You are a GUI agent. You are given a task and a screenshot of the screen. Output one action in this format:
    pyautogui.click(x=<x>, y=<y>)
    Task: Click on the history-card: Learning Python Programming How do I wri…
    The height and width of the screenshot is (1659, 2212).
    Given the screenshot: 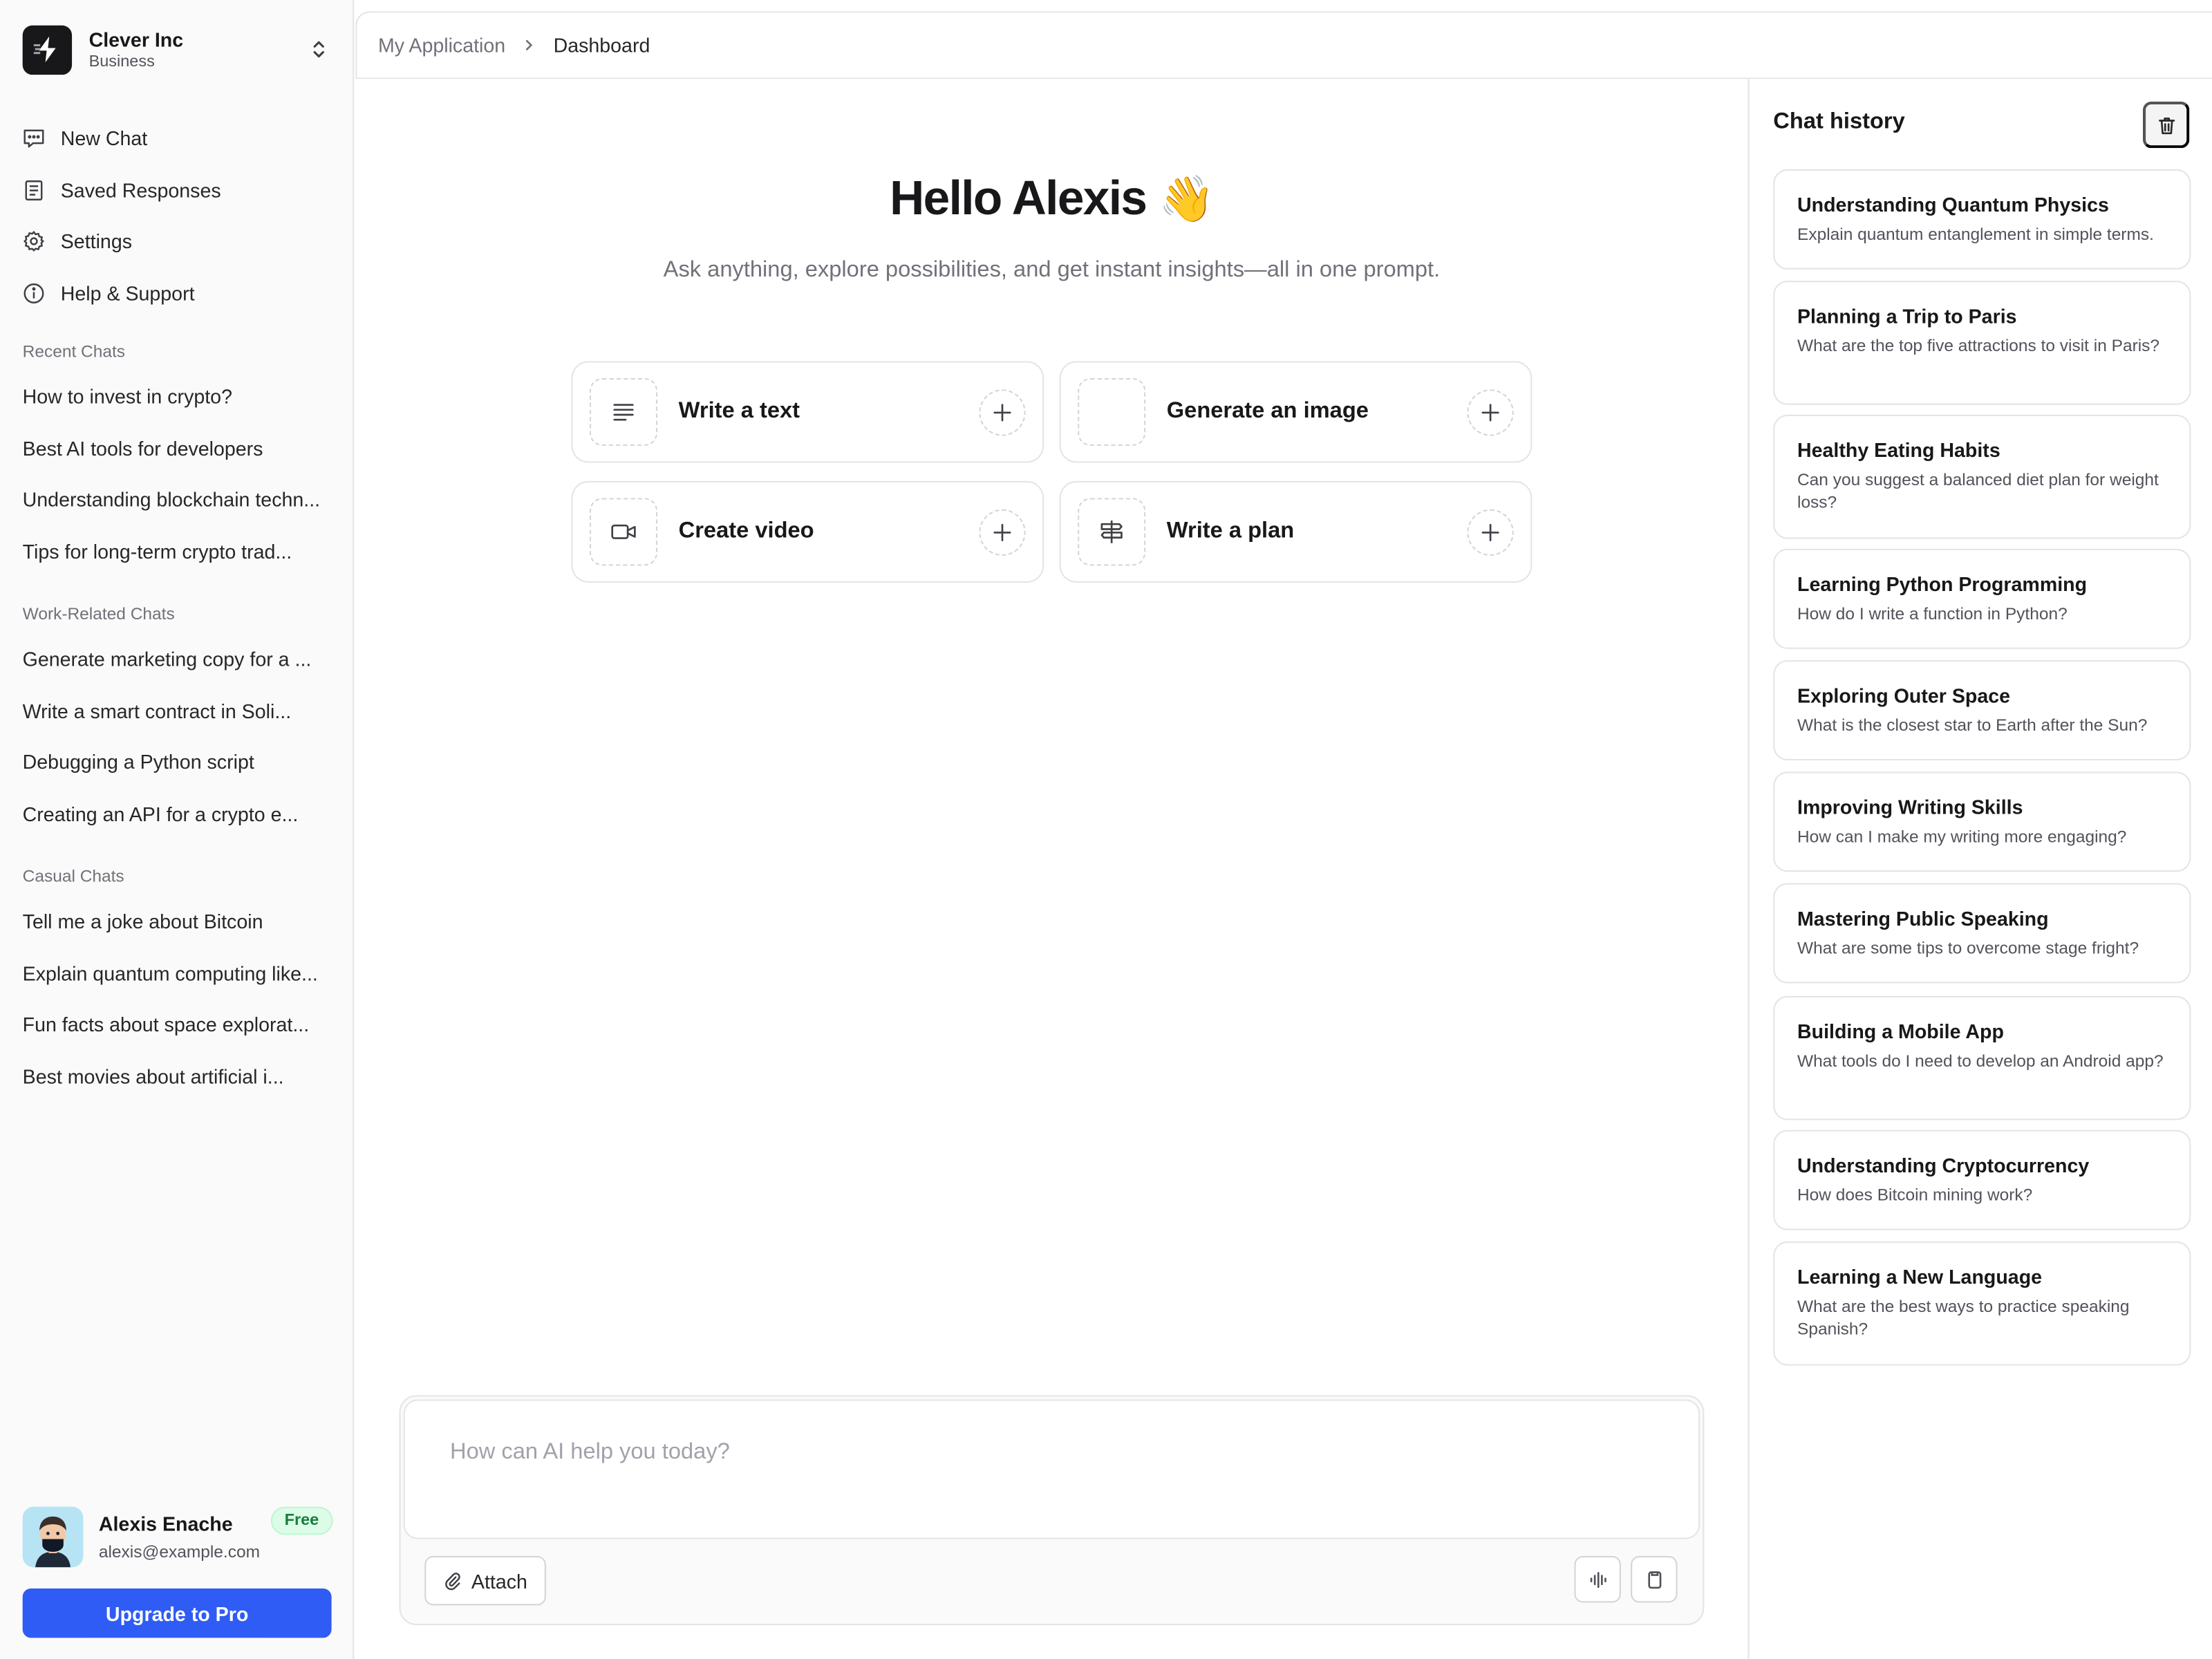 What is the action you would take?
    pyautogui.click(x=1982, y=598)
    